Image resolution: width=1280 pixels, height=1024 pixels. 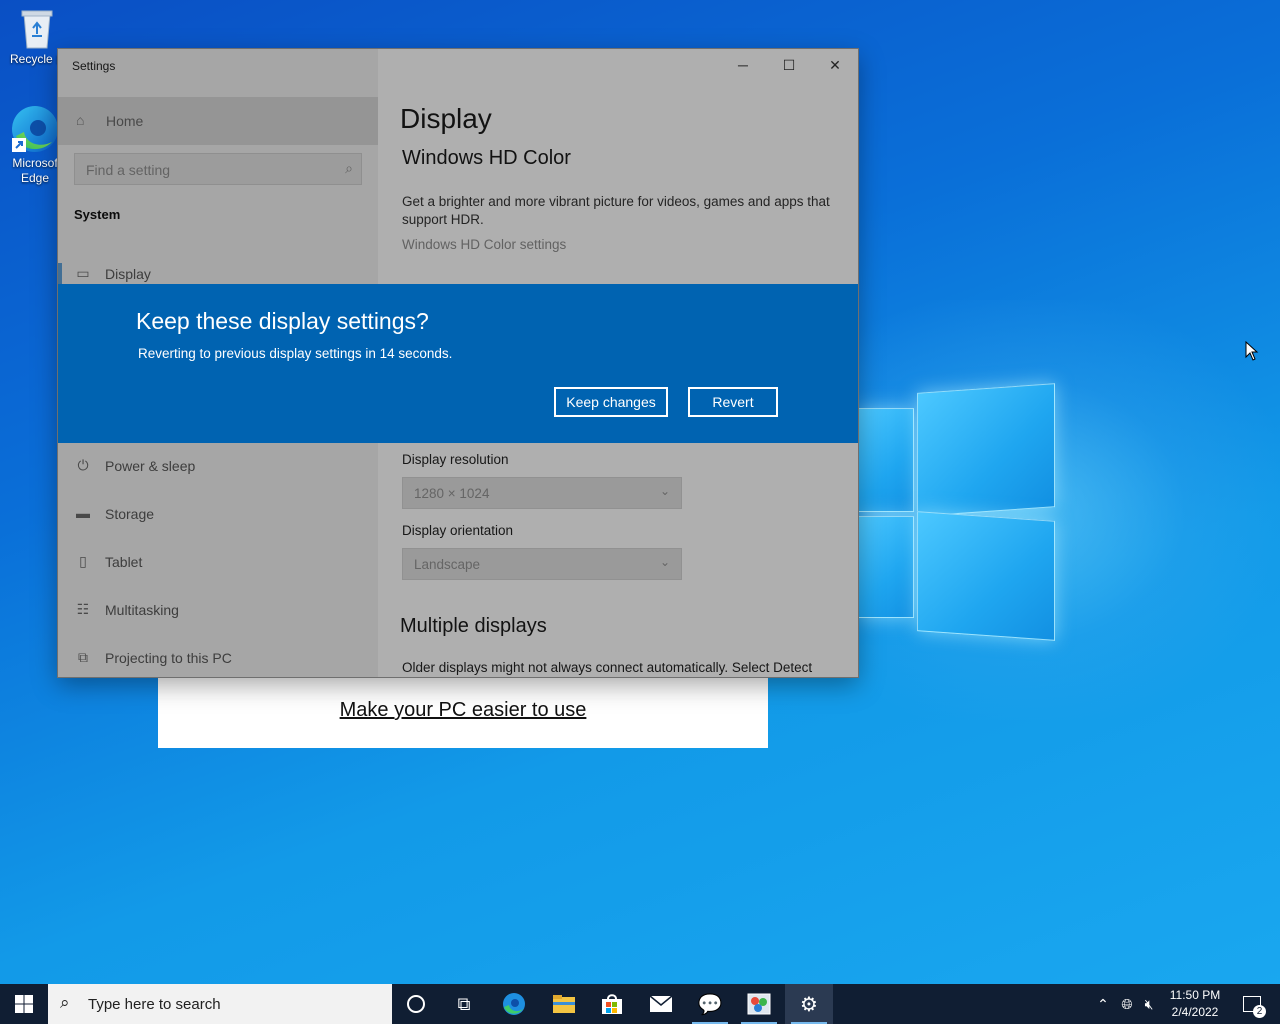 What do you see at coordinates (733, 402) in the screenshot?
I see `revert-button: Revert` at bounding box center [733, 402].